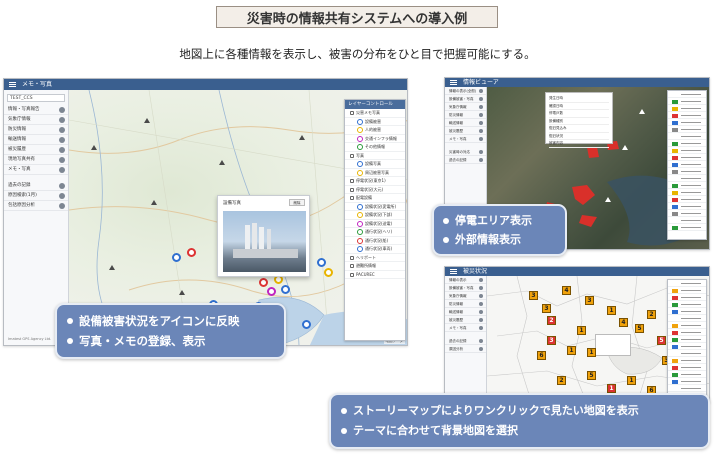  What do you see at coordinates (566, 290) in the screenshot?
I see `damage-count-badge: 4` at bounding box center [566, 290].